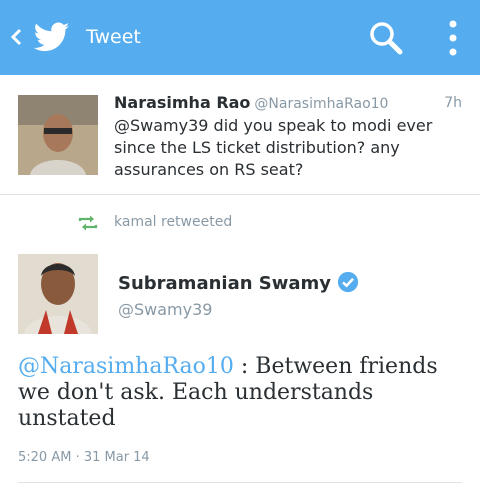  Describe the element at coordinates (453, 38) in the screenshot. I see `more-vertical-icon` at that location.